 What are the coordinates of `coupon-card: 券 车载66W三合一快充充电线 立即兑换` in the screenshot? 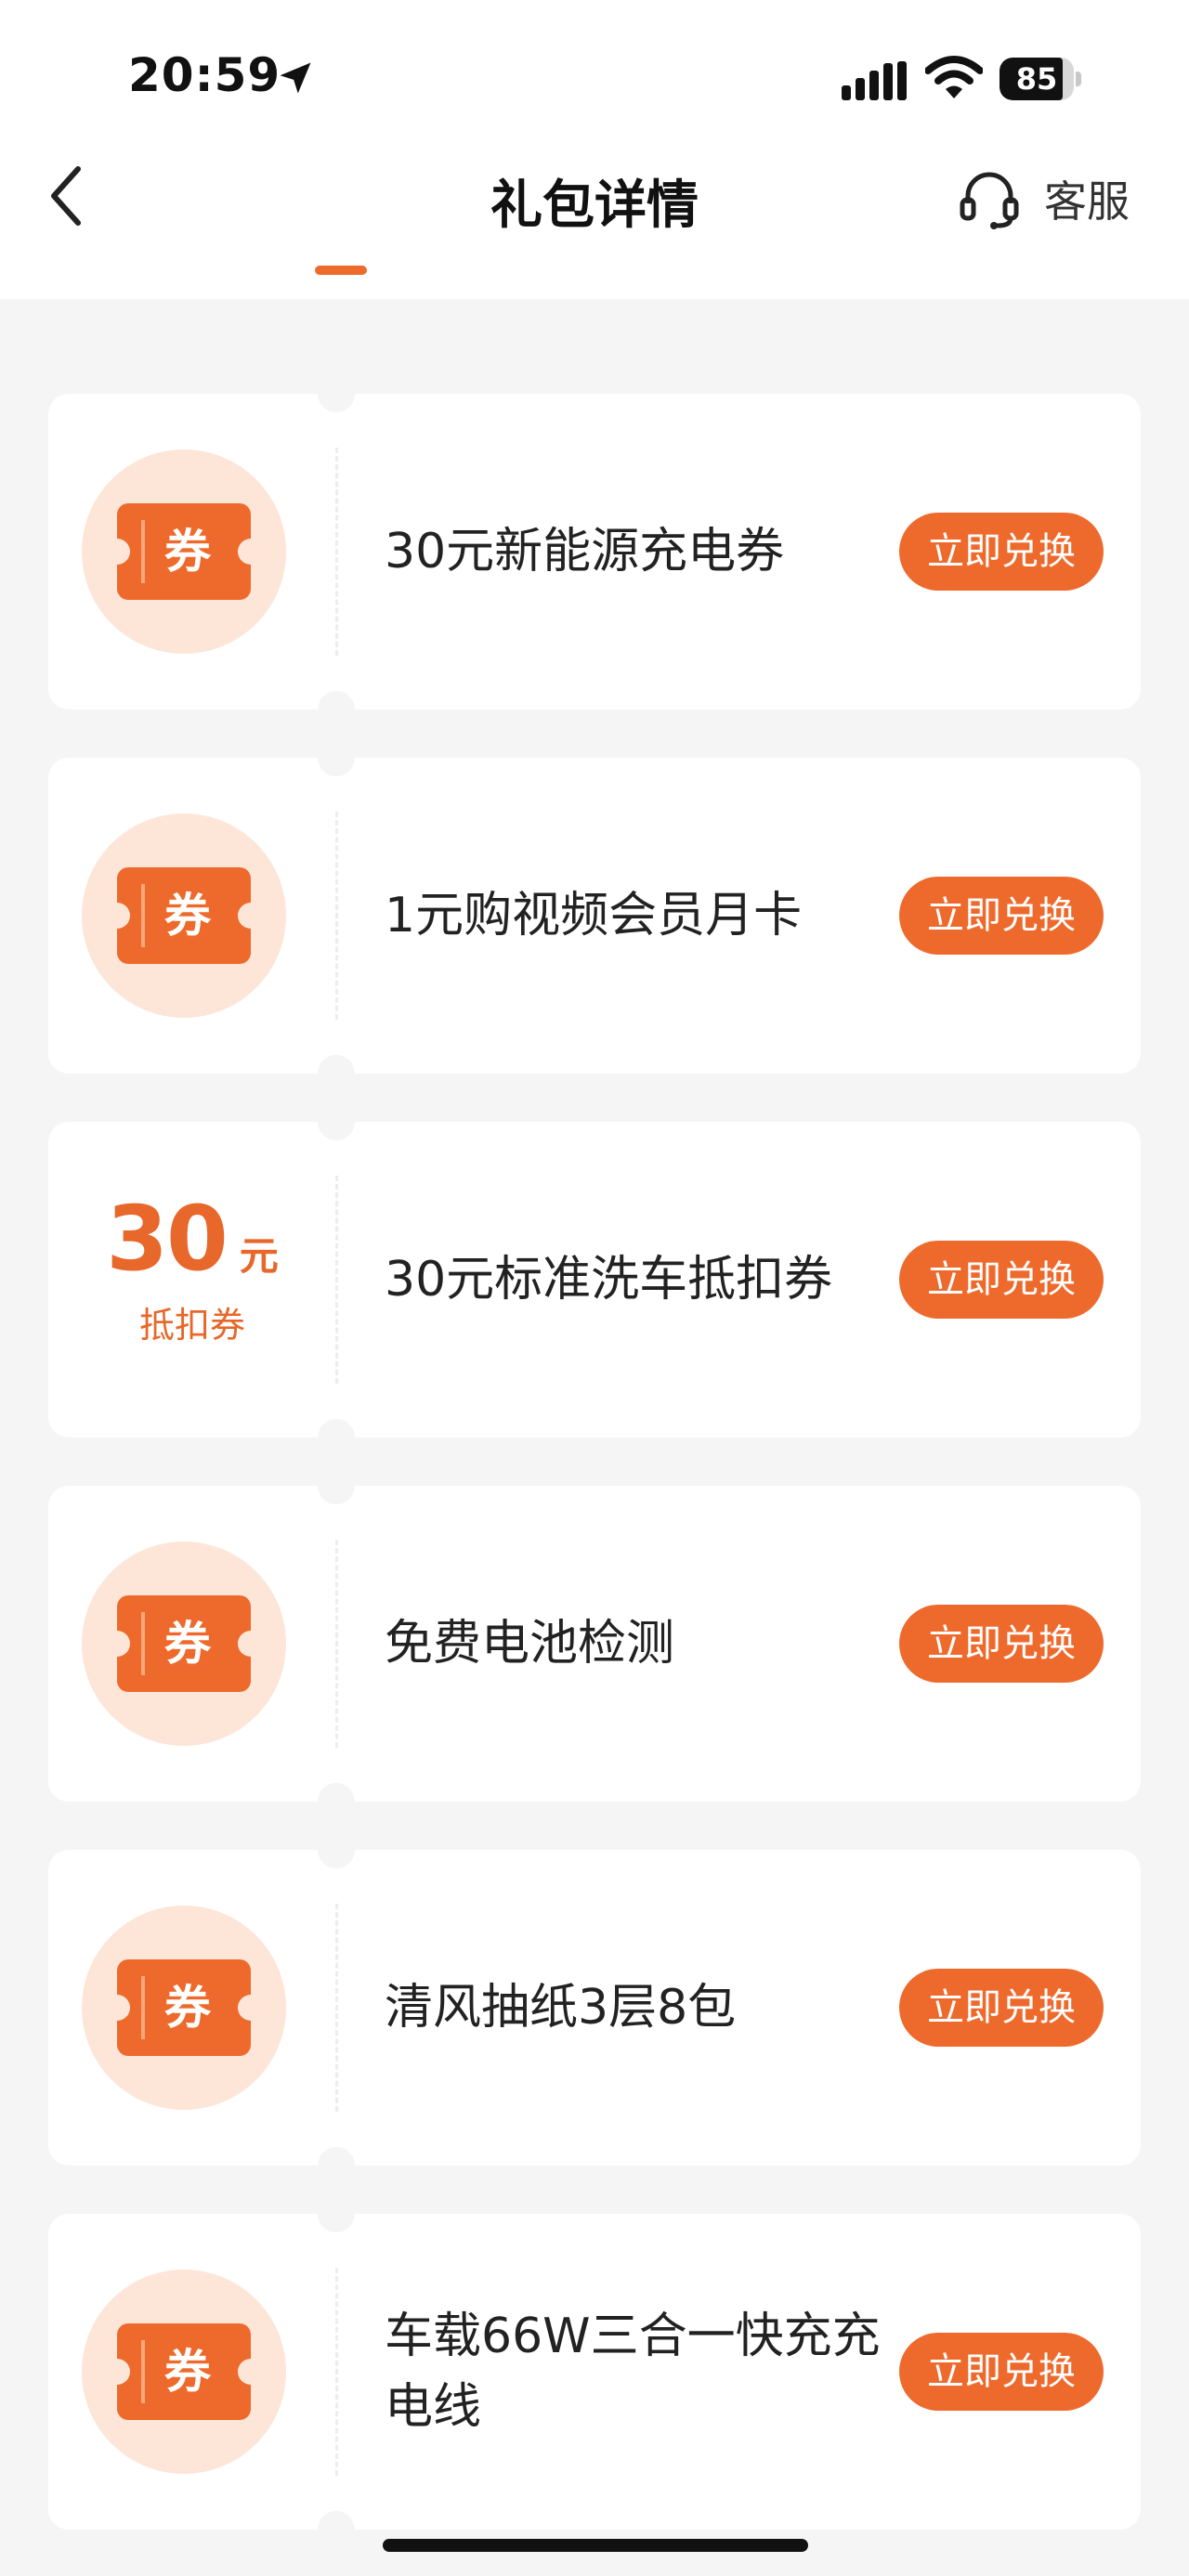 It's located at (594, 2372).